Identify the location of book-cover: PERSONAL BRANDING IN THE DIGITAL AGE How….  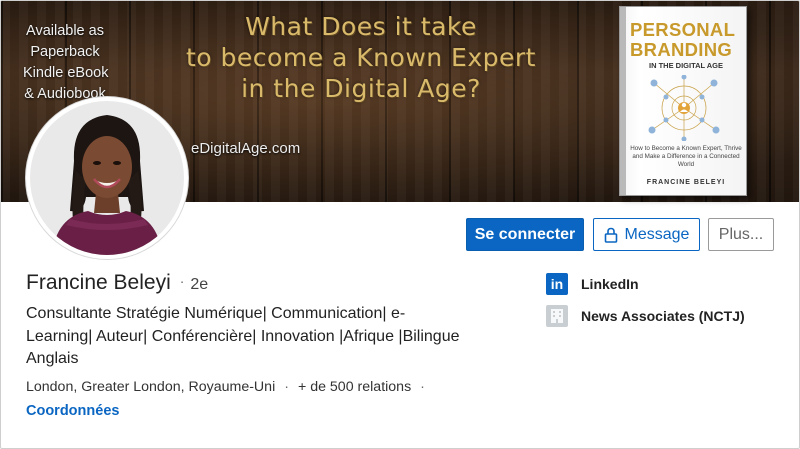
(683, 101).